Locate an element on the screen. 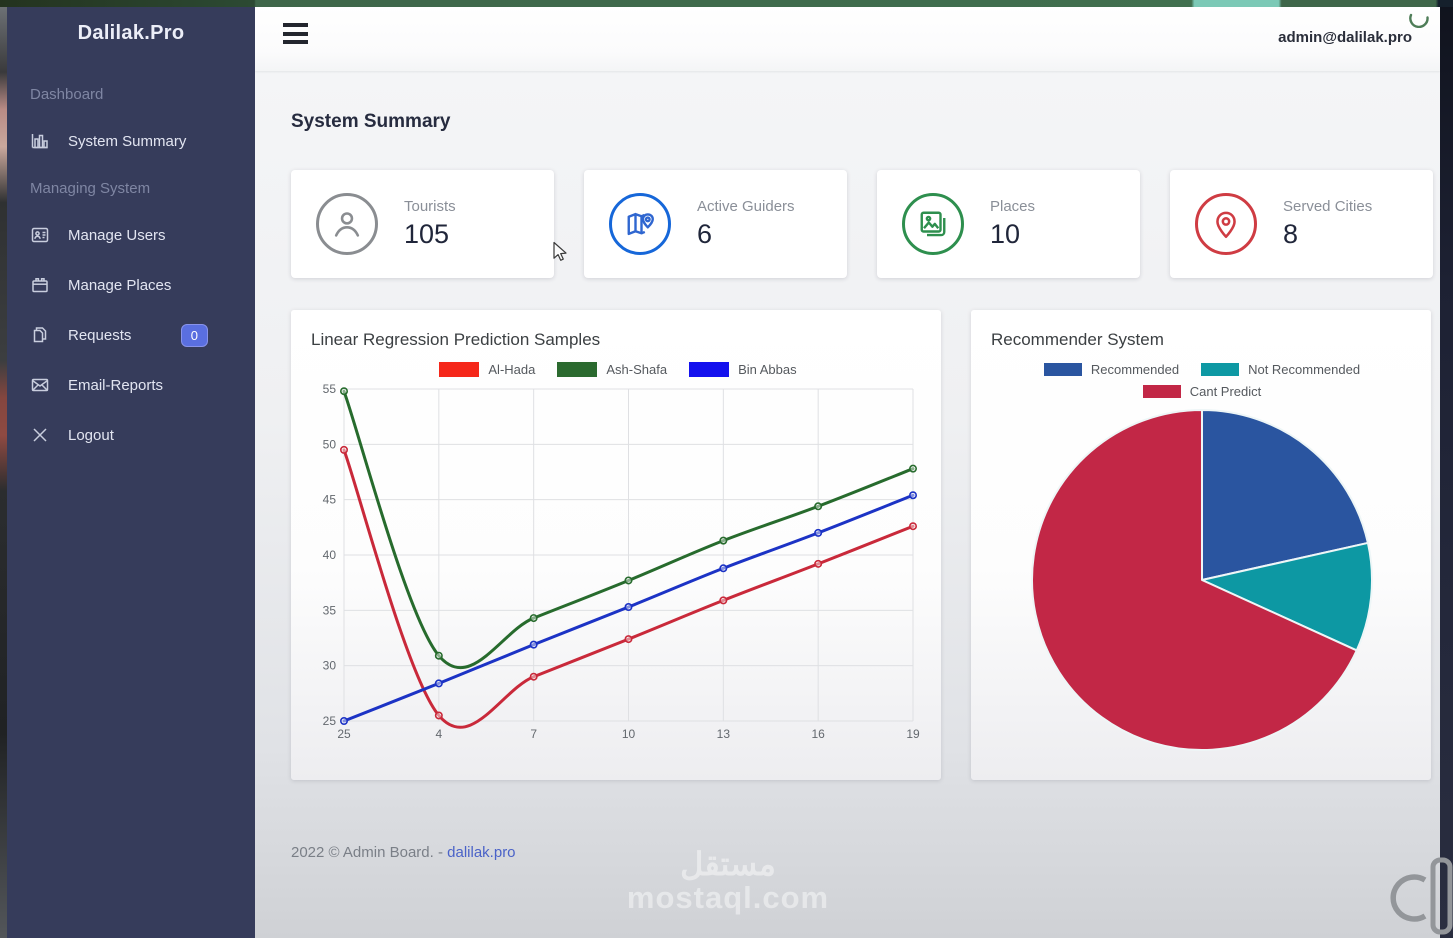  sidebar-section-dashboard: Dashboard is located at coordinates (67, 94).